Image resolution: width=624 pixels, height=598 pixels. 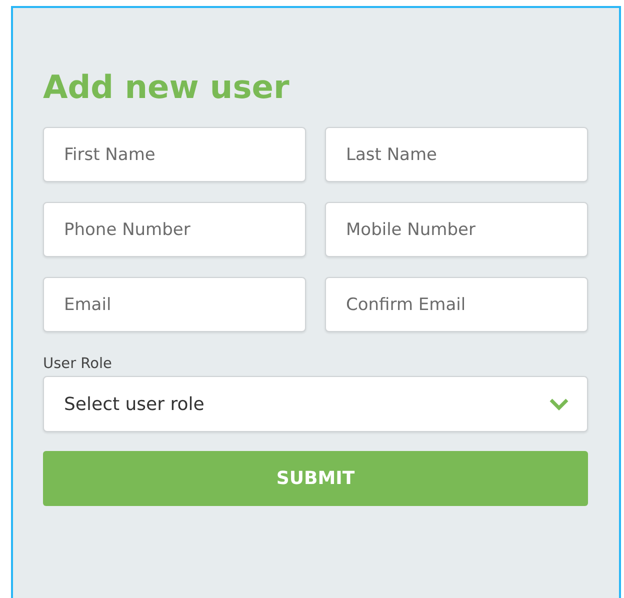 What do you see at coordinates (174, 154) in the screenshot?
I see `input-field: First Name` at bounding box center [174, 154].